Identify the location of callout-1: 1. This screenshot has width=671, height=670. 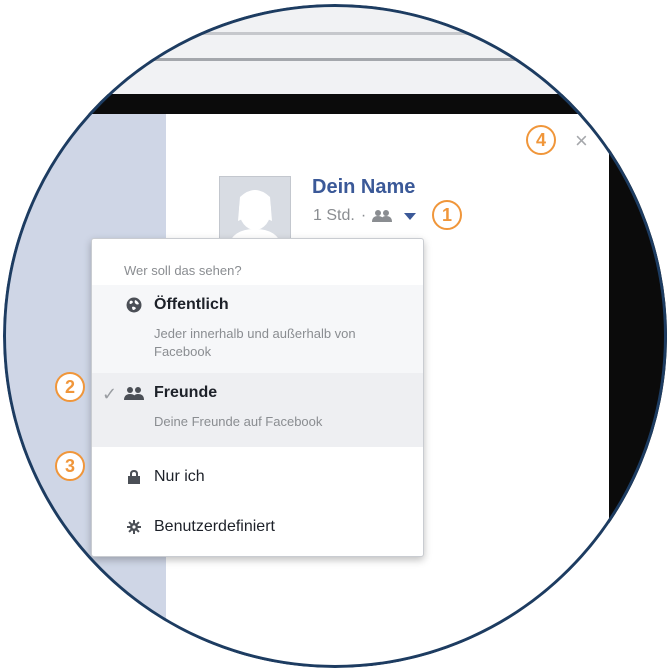
(447, 215).